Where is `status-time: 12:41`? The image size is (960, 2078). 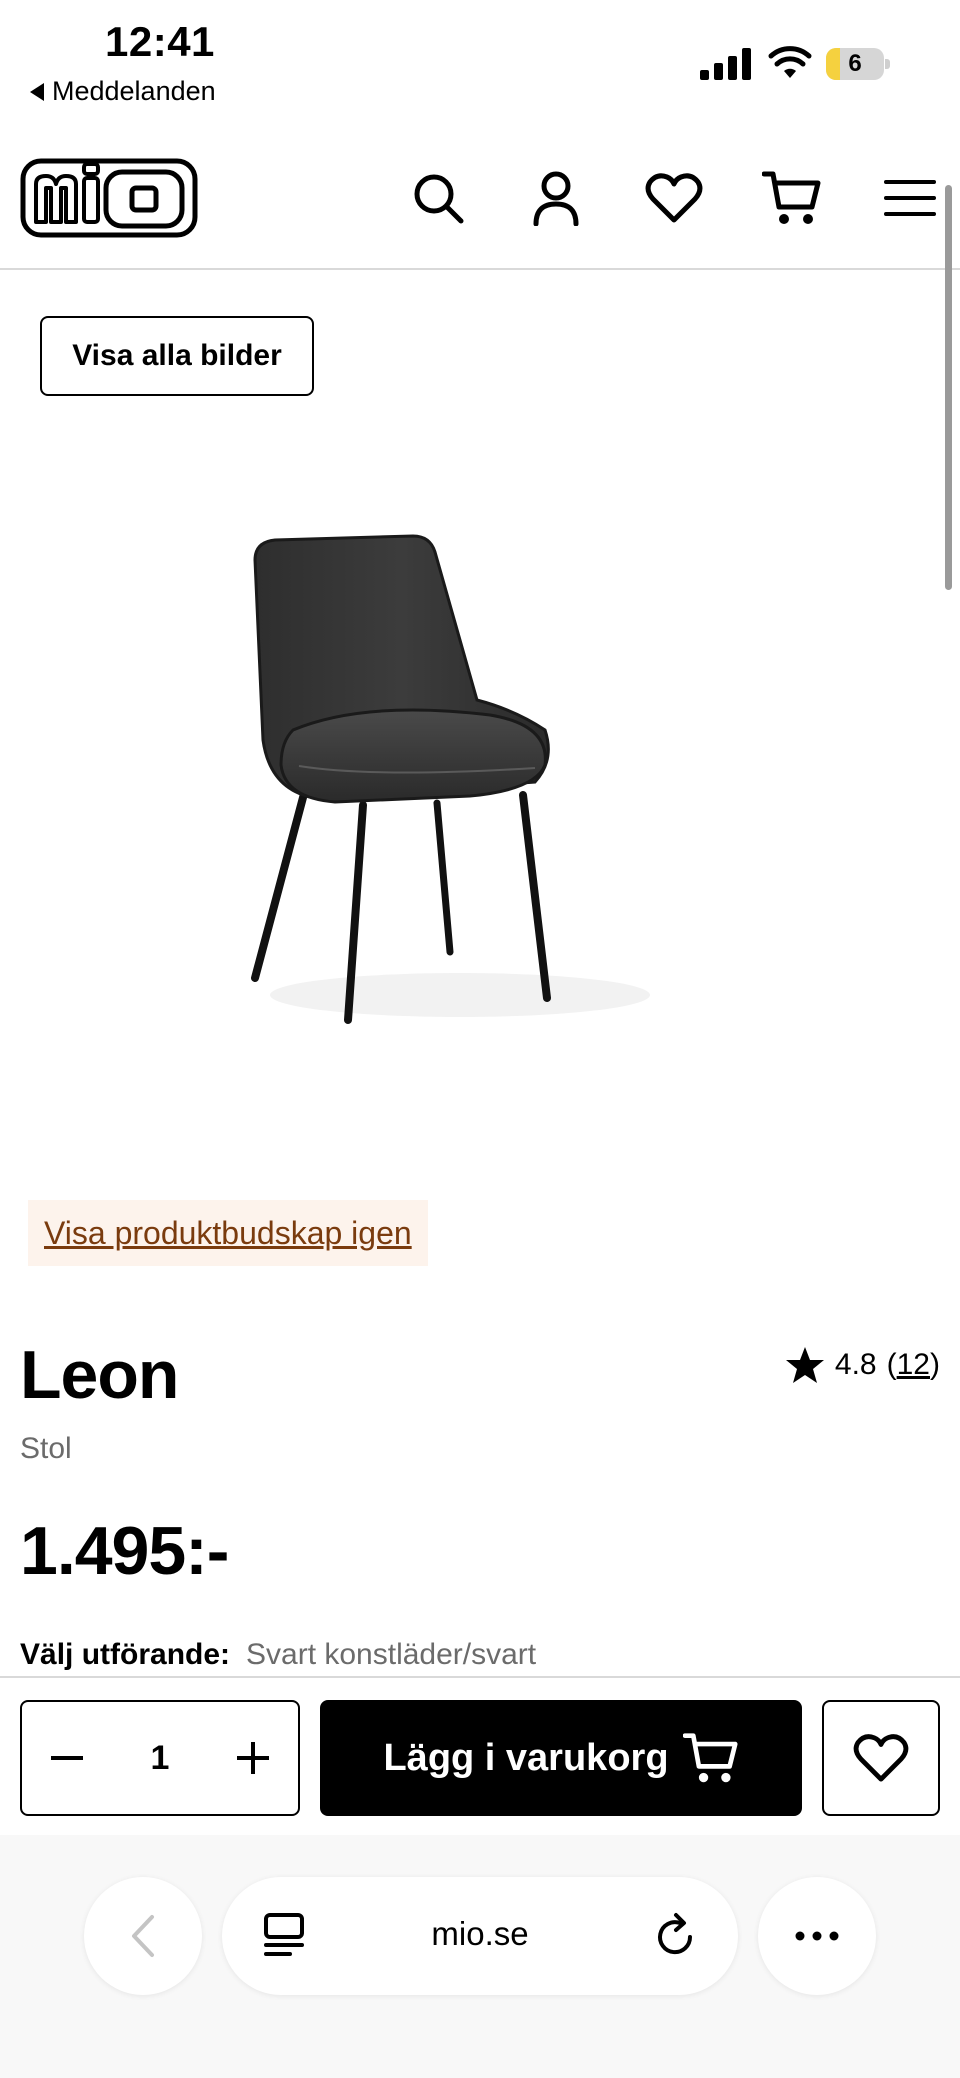 status-time: 12:41 is located at coordinates (160, 41).